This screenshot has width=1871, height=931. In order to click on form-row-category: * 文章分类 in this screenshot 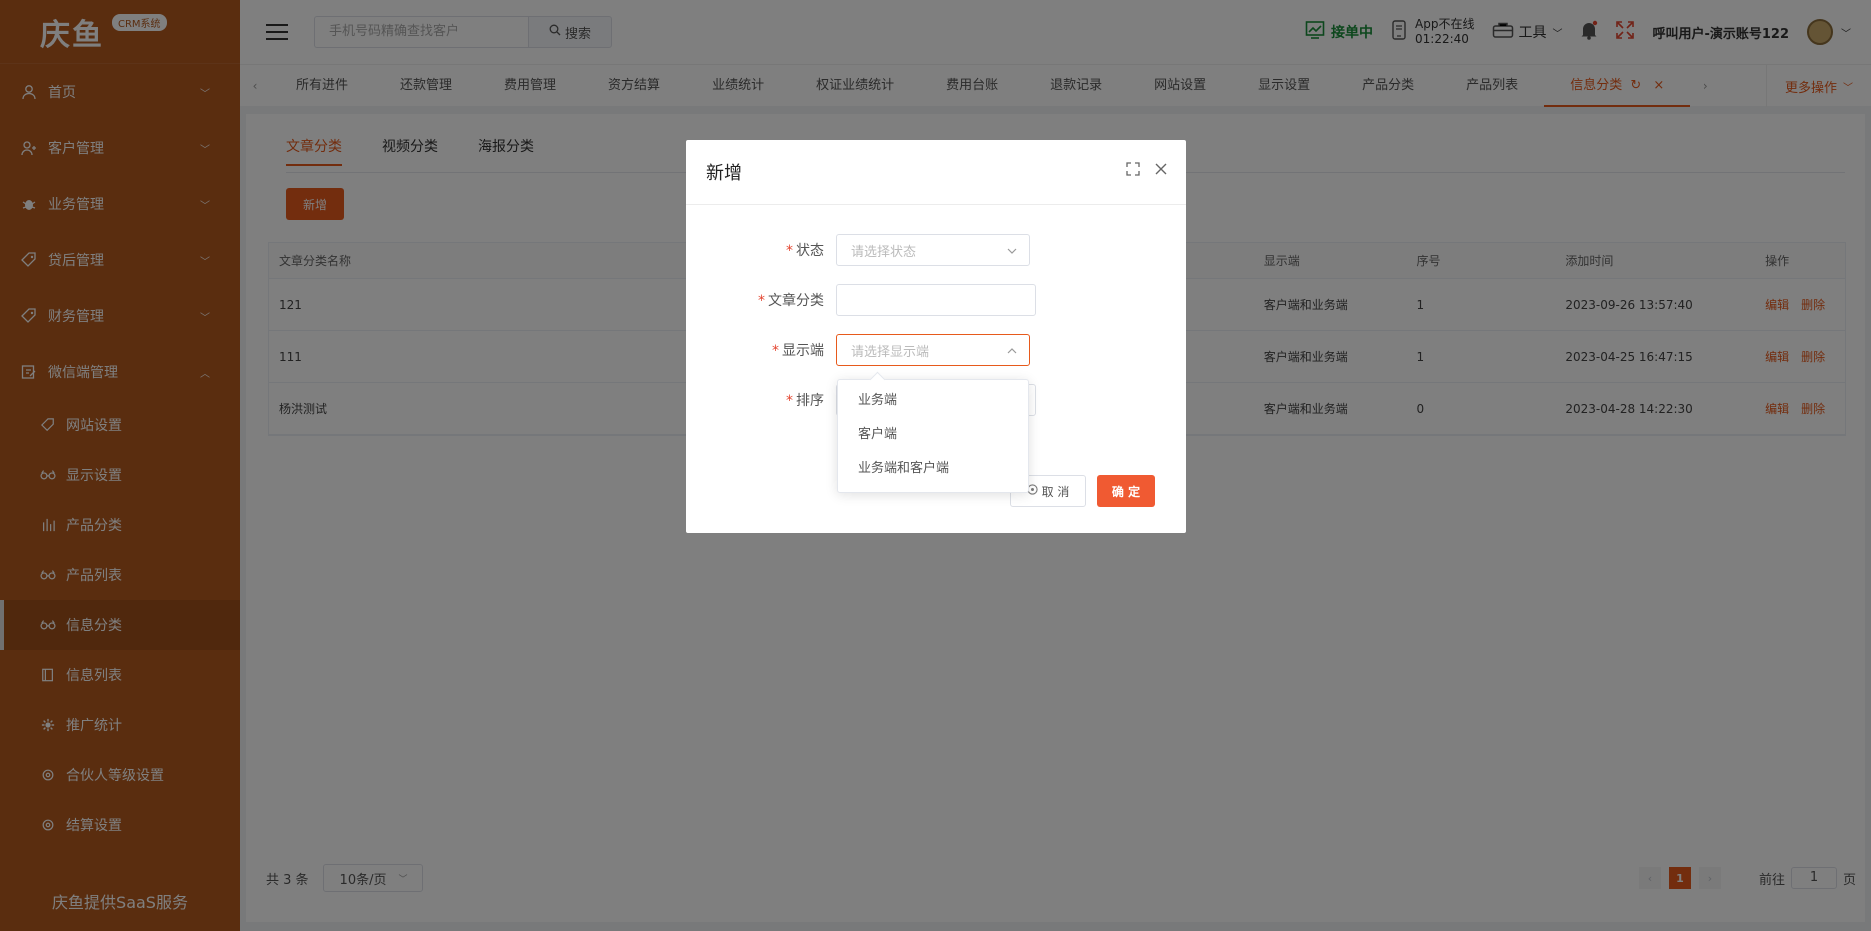, I will do `click(936, 300)`.